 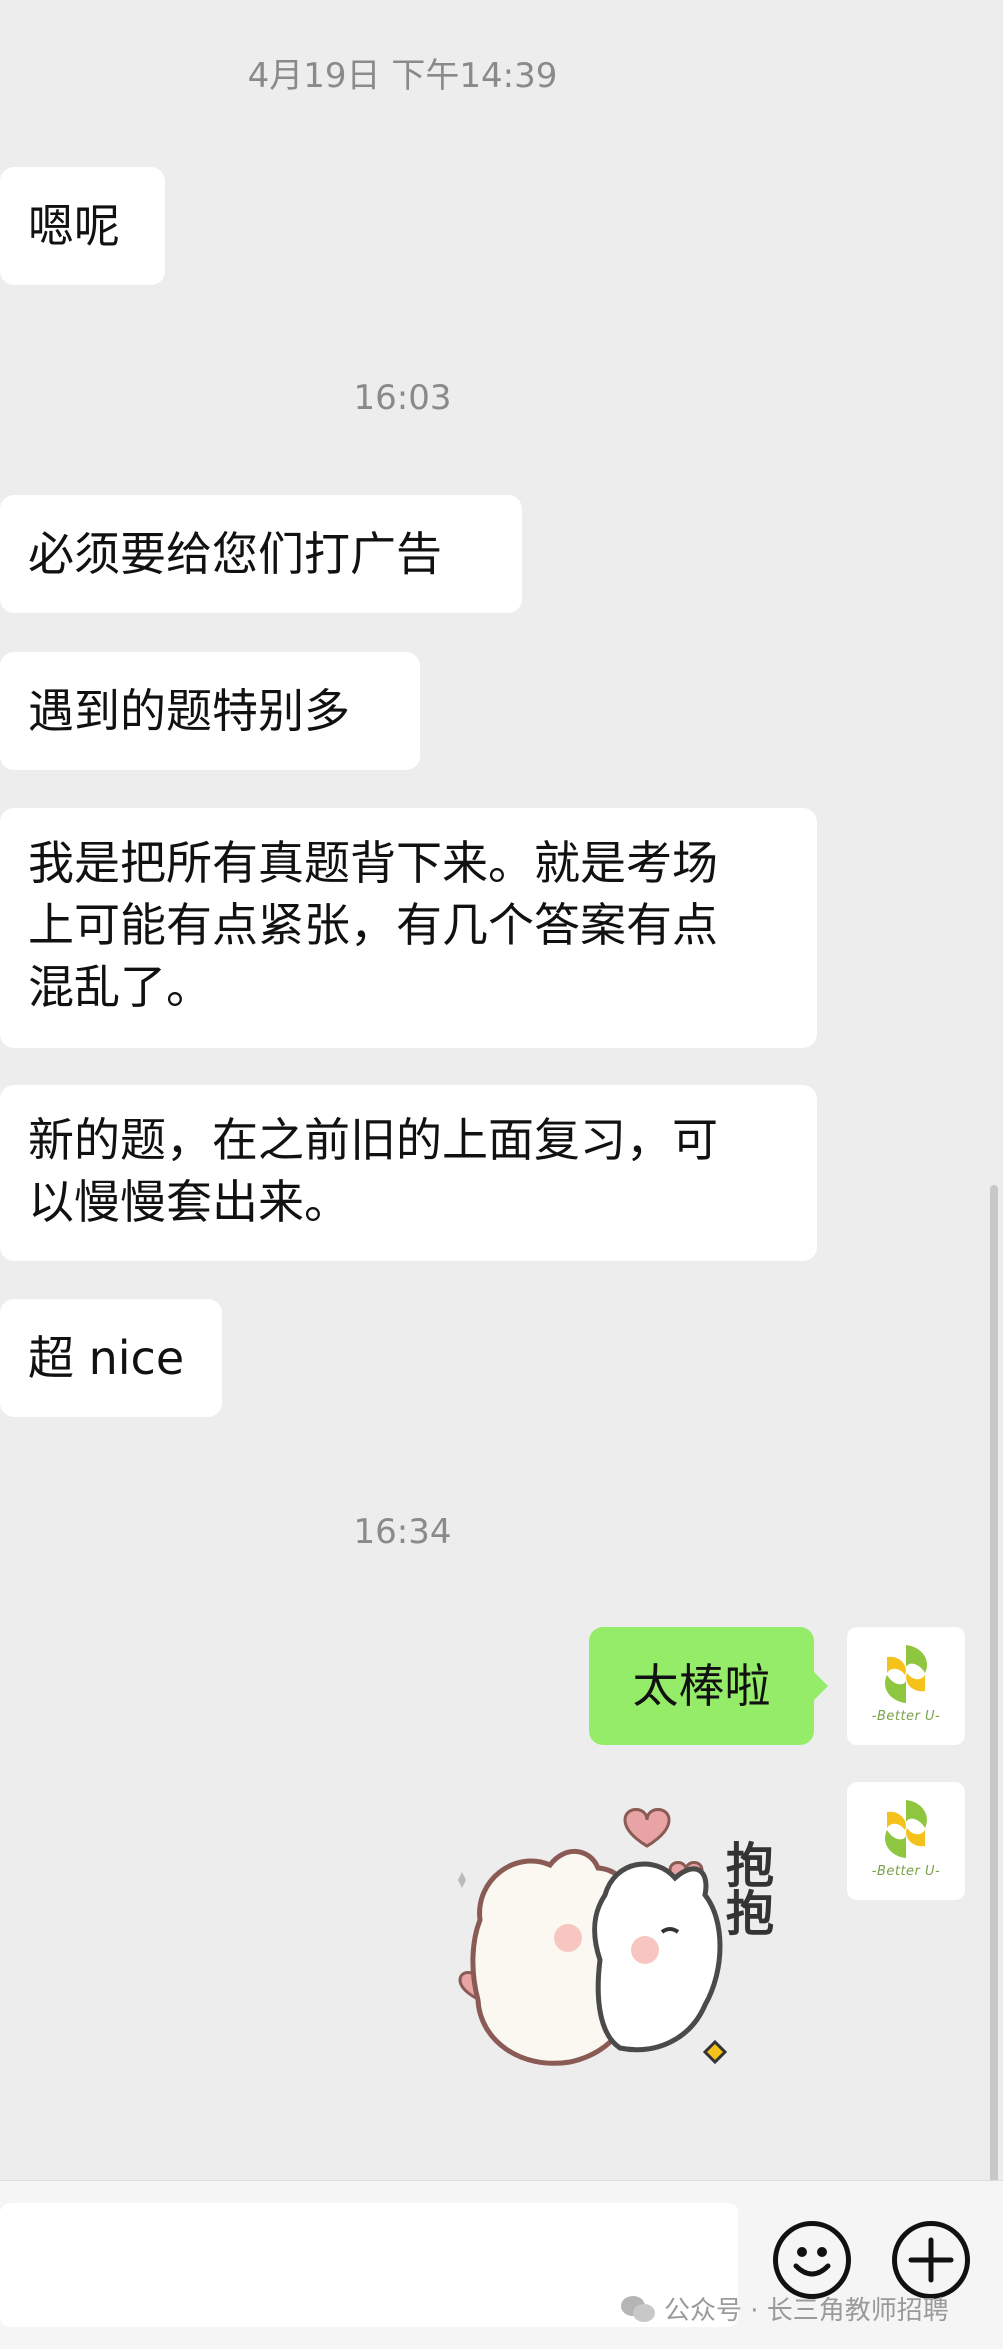 What do you see at coordinates (408, 1173) in the screenshot?
I see `message-bubble-incoming: 新的题，在之前旧的上面复习，可 以慢慢套出来。` at bounding box center [408, 1173].